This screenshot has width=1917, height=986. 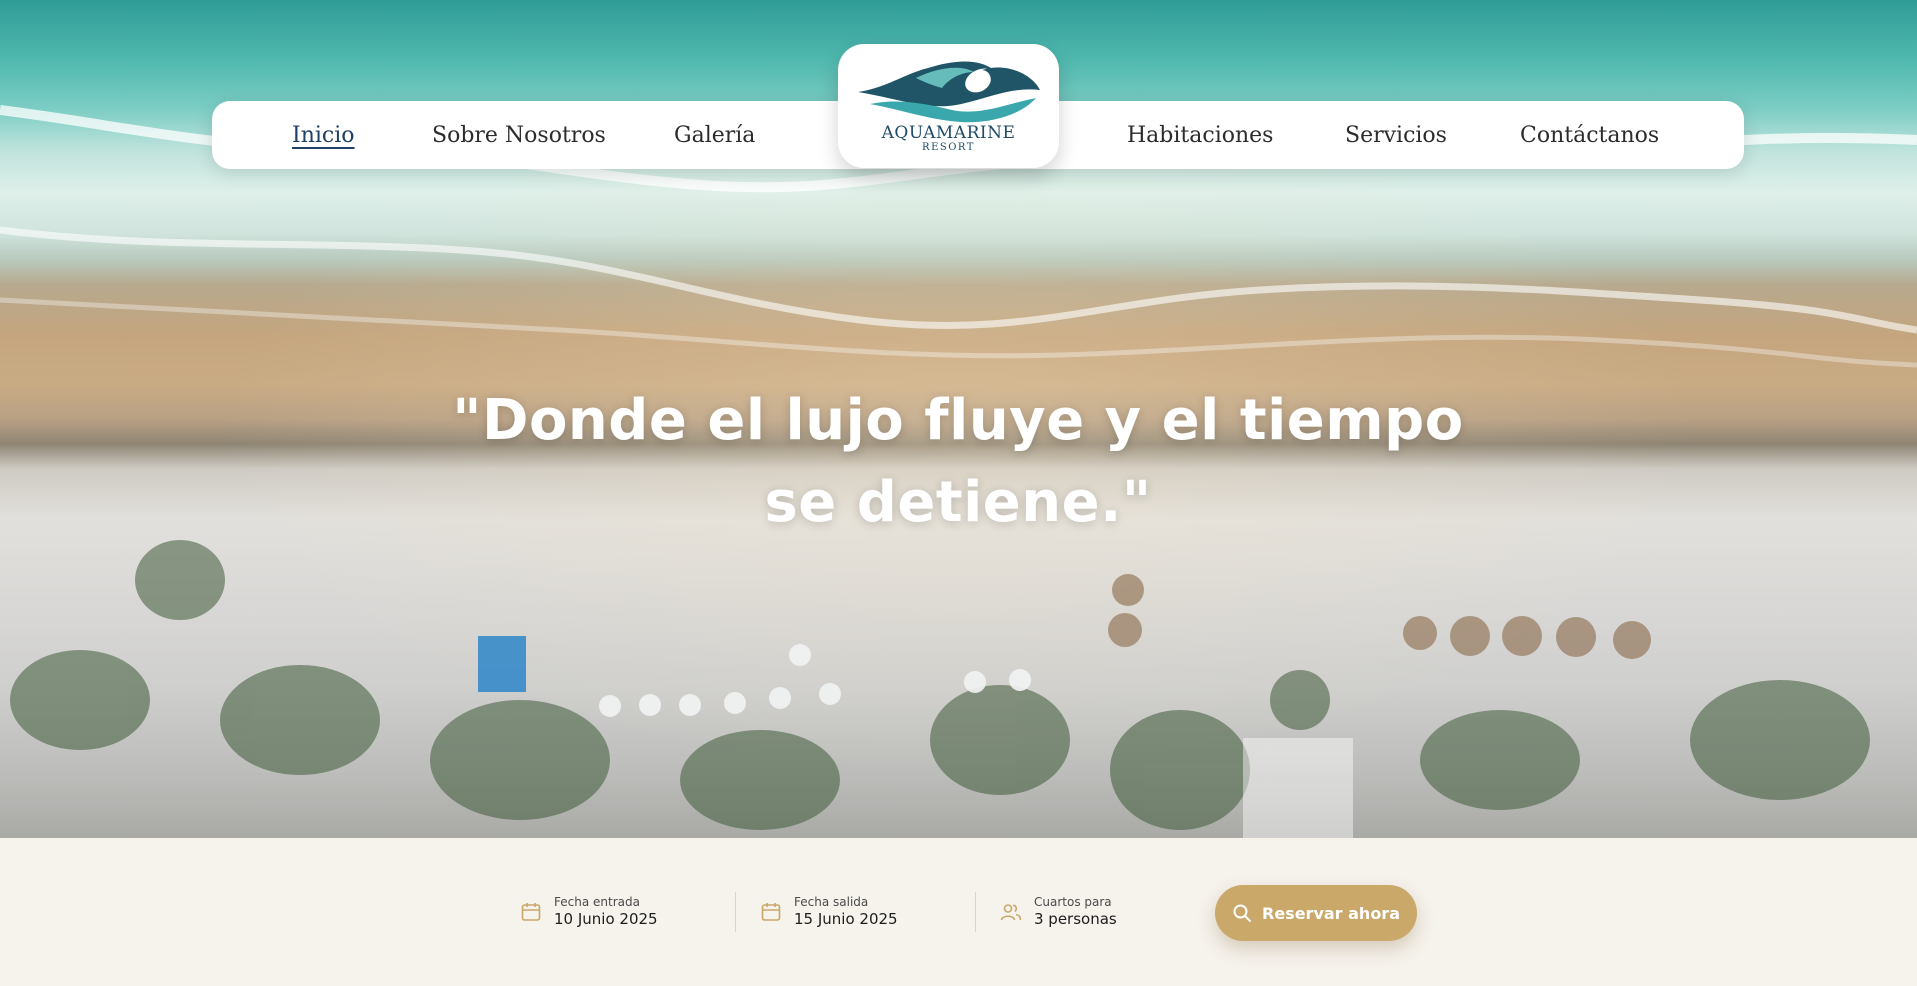 I want to click on reserve-now-button: Reservar ahora, so click(x=1316, y=913).